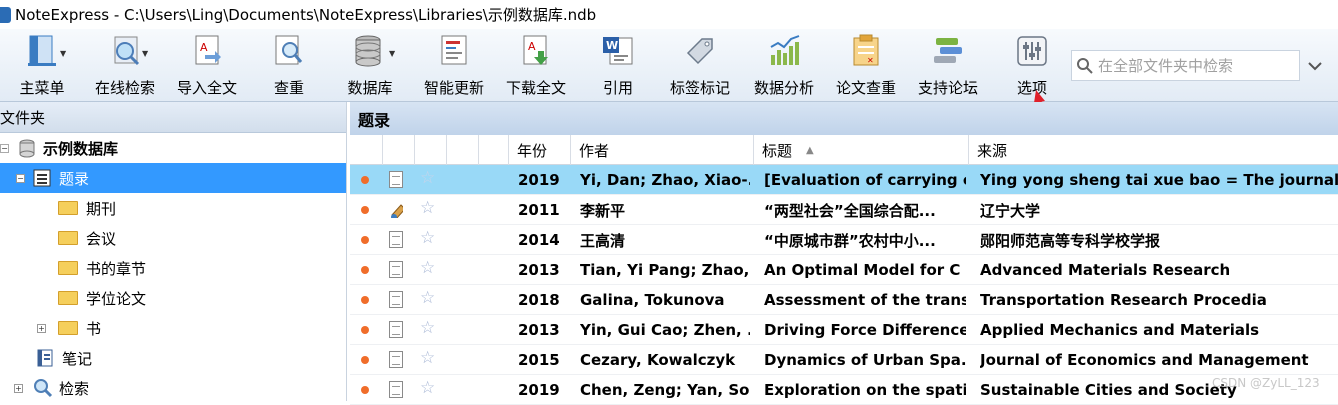  Describe the element at coordinates (618, 51) in the screenshot. I see `cite-icon: W` at that location.